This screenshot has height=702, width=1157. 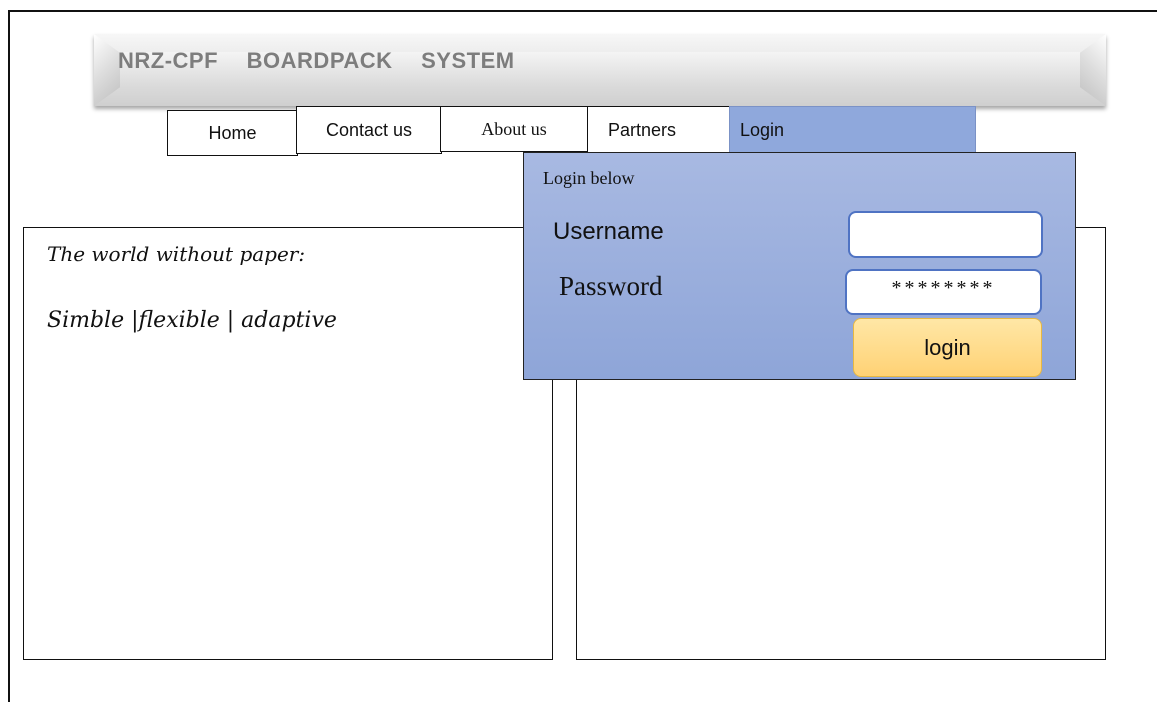 What do you see at coordinates (176, 254) in the screenshot?
I see `tagline-heading: The world without paper:` at bounding box center [176, 254].